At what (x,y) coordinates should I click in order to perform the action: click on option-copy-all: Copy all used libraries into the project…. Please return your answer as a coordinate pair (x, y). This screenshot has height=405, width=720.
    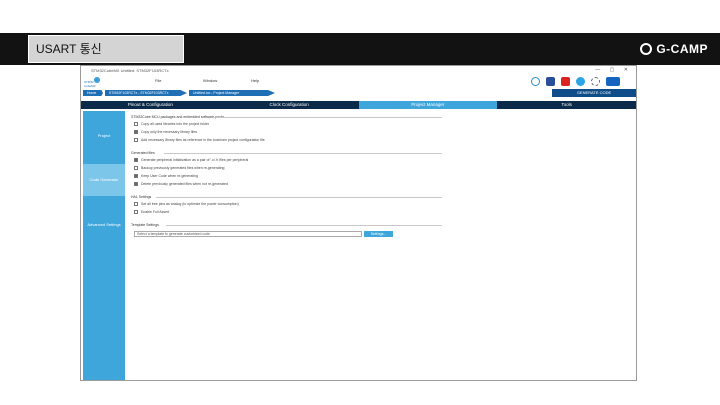
    Looking at the image, I should click on (171, 124).